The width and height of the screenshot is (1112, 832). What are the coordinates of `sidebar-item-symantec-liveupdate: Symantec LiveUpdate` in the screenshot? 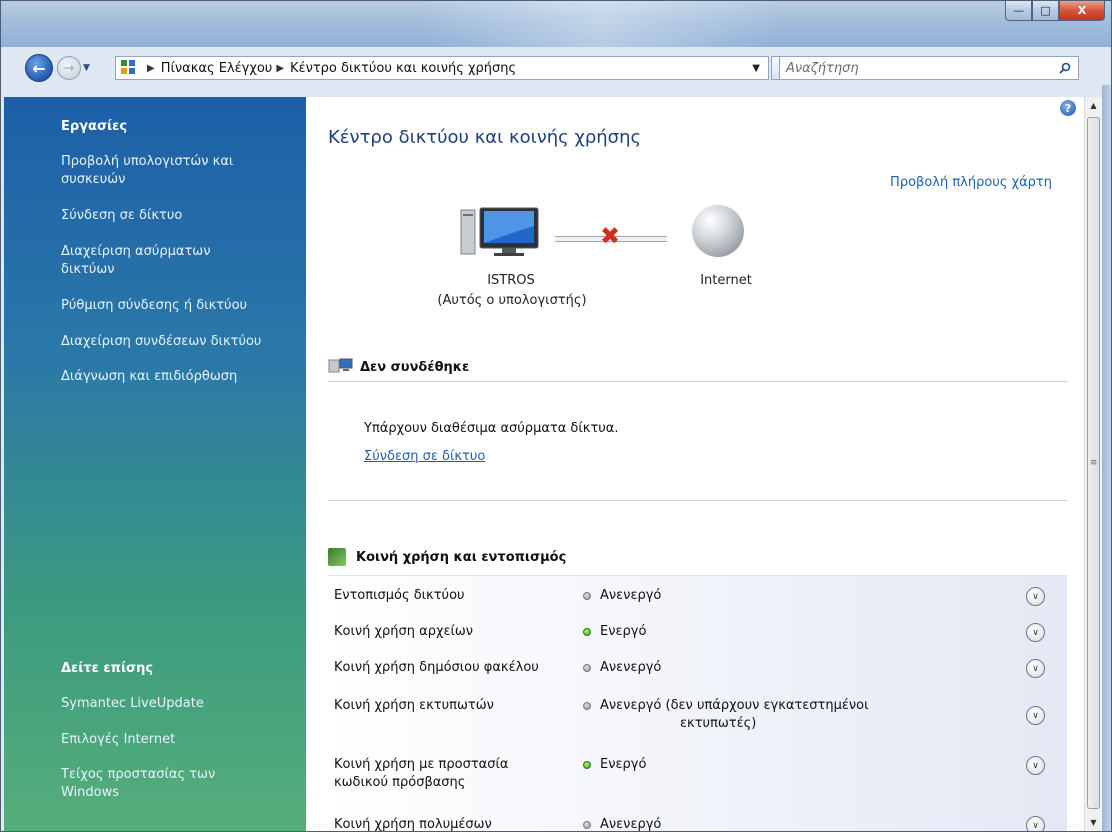 It's located at (178, 704).